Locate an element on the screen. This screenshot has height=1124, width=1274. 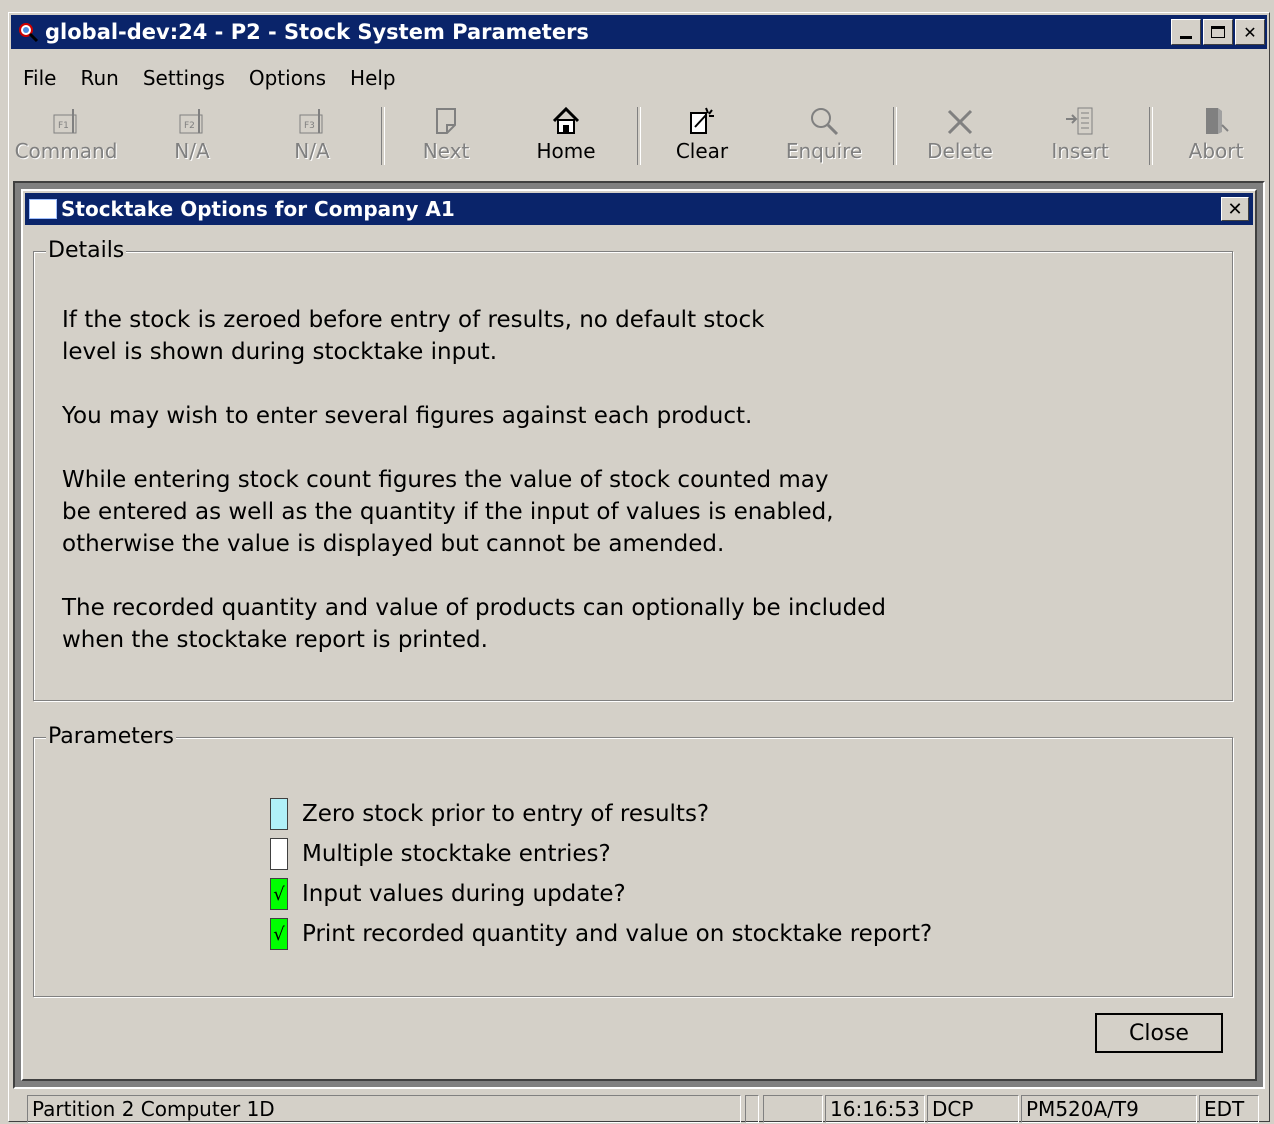
dialog-title-bar: Stocktake Options for Company A1 ✕ is located at coordinates (639, 209).